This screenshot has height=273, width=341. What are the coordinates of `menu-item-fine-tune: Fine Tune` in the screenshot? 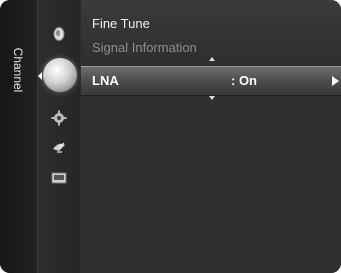 It's located at (121, 23).